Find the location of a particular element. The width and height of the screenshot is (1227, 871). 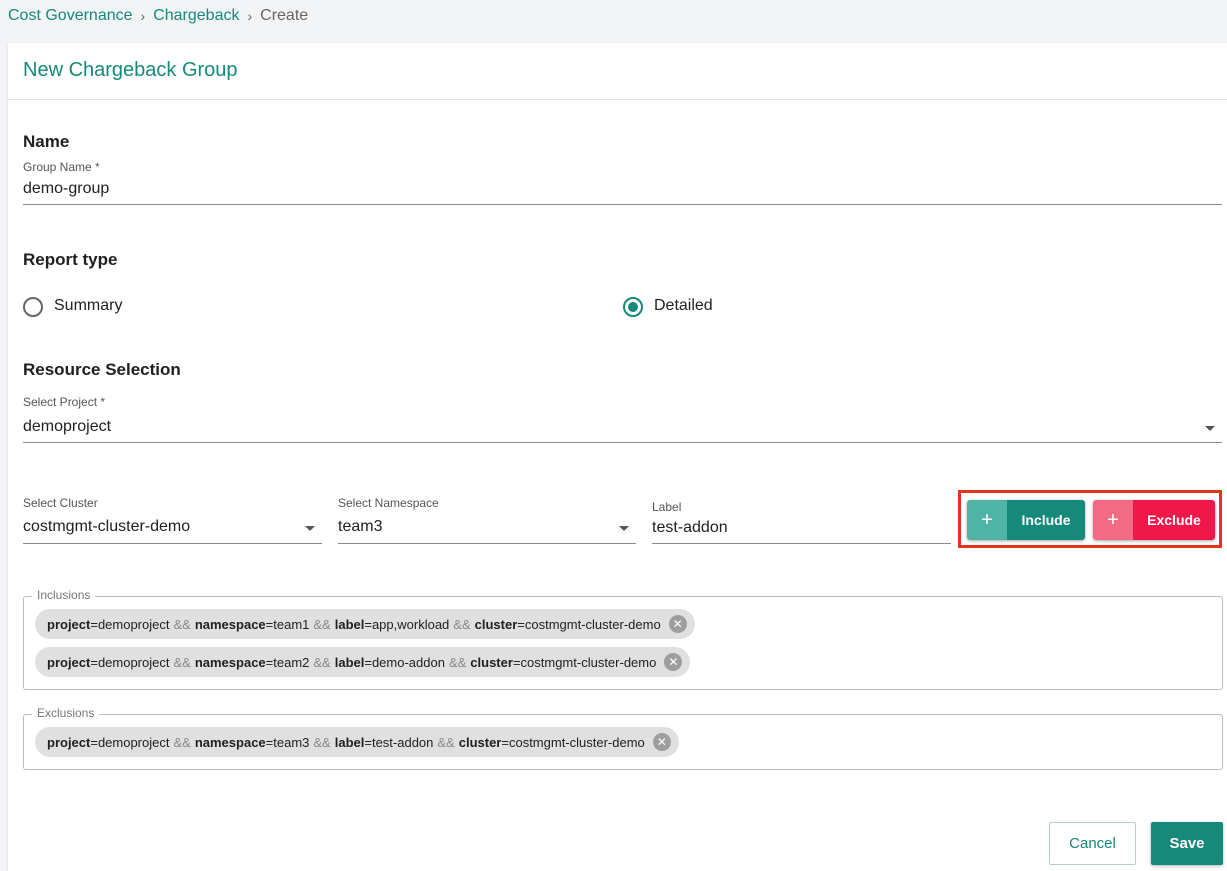

chip-value: demo-addon is located at coordinates (408, 662).